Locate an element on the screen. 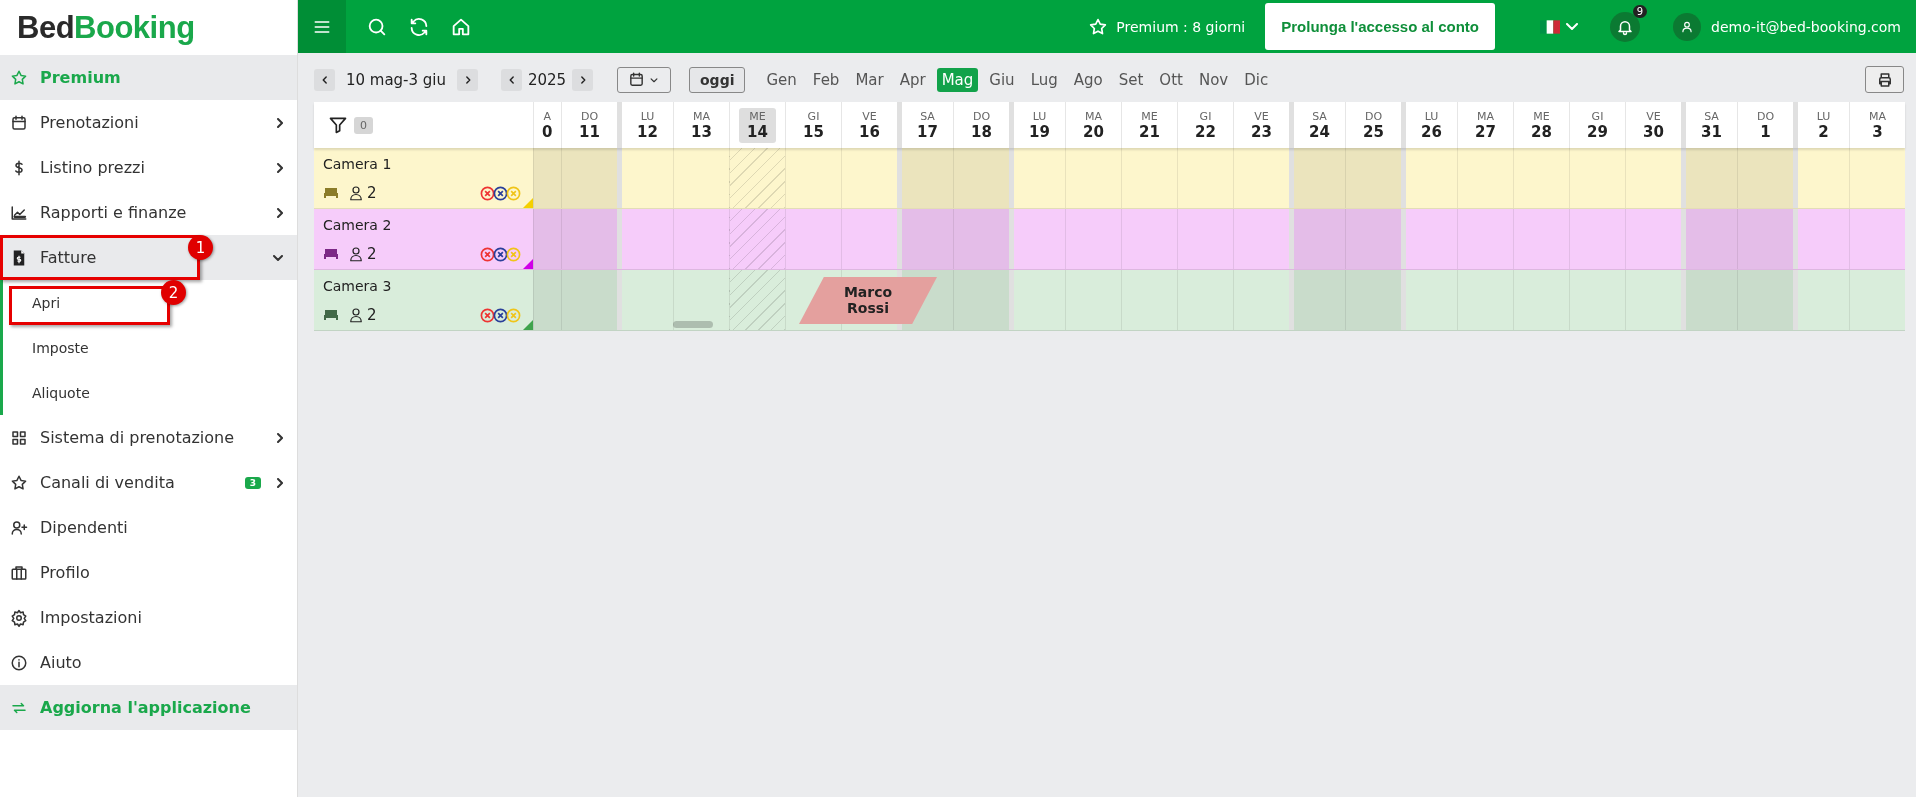 Image resolution: width=1916 pixels, height=797 pixels. step-badge: 2 is located at coordinates (173, 292).